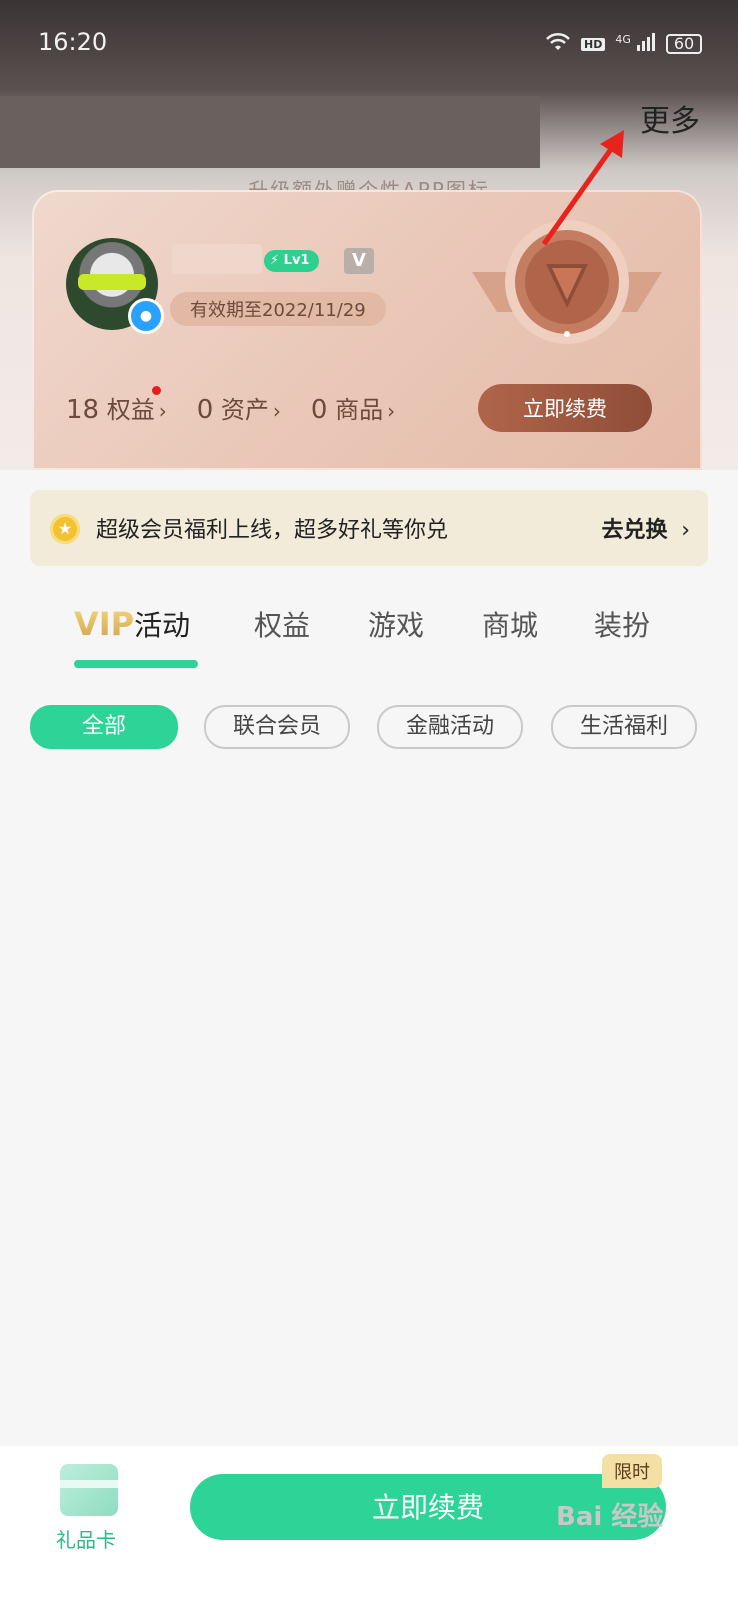  Describe the element at coordinates (156, 390) in the screenshot. I see `notification-dot` at that location.